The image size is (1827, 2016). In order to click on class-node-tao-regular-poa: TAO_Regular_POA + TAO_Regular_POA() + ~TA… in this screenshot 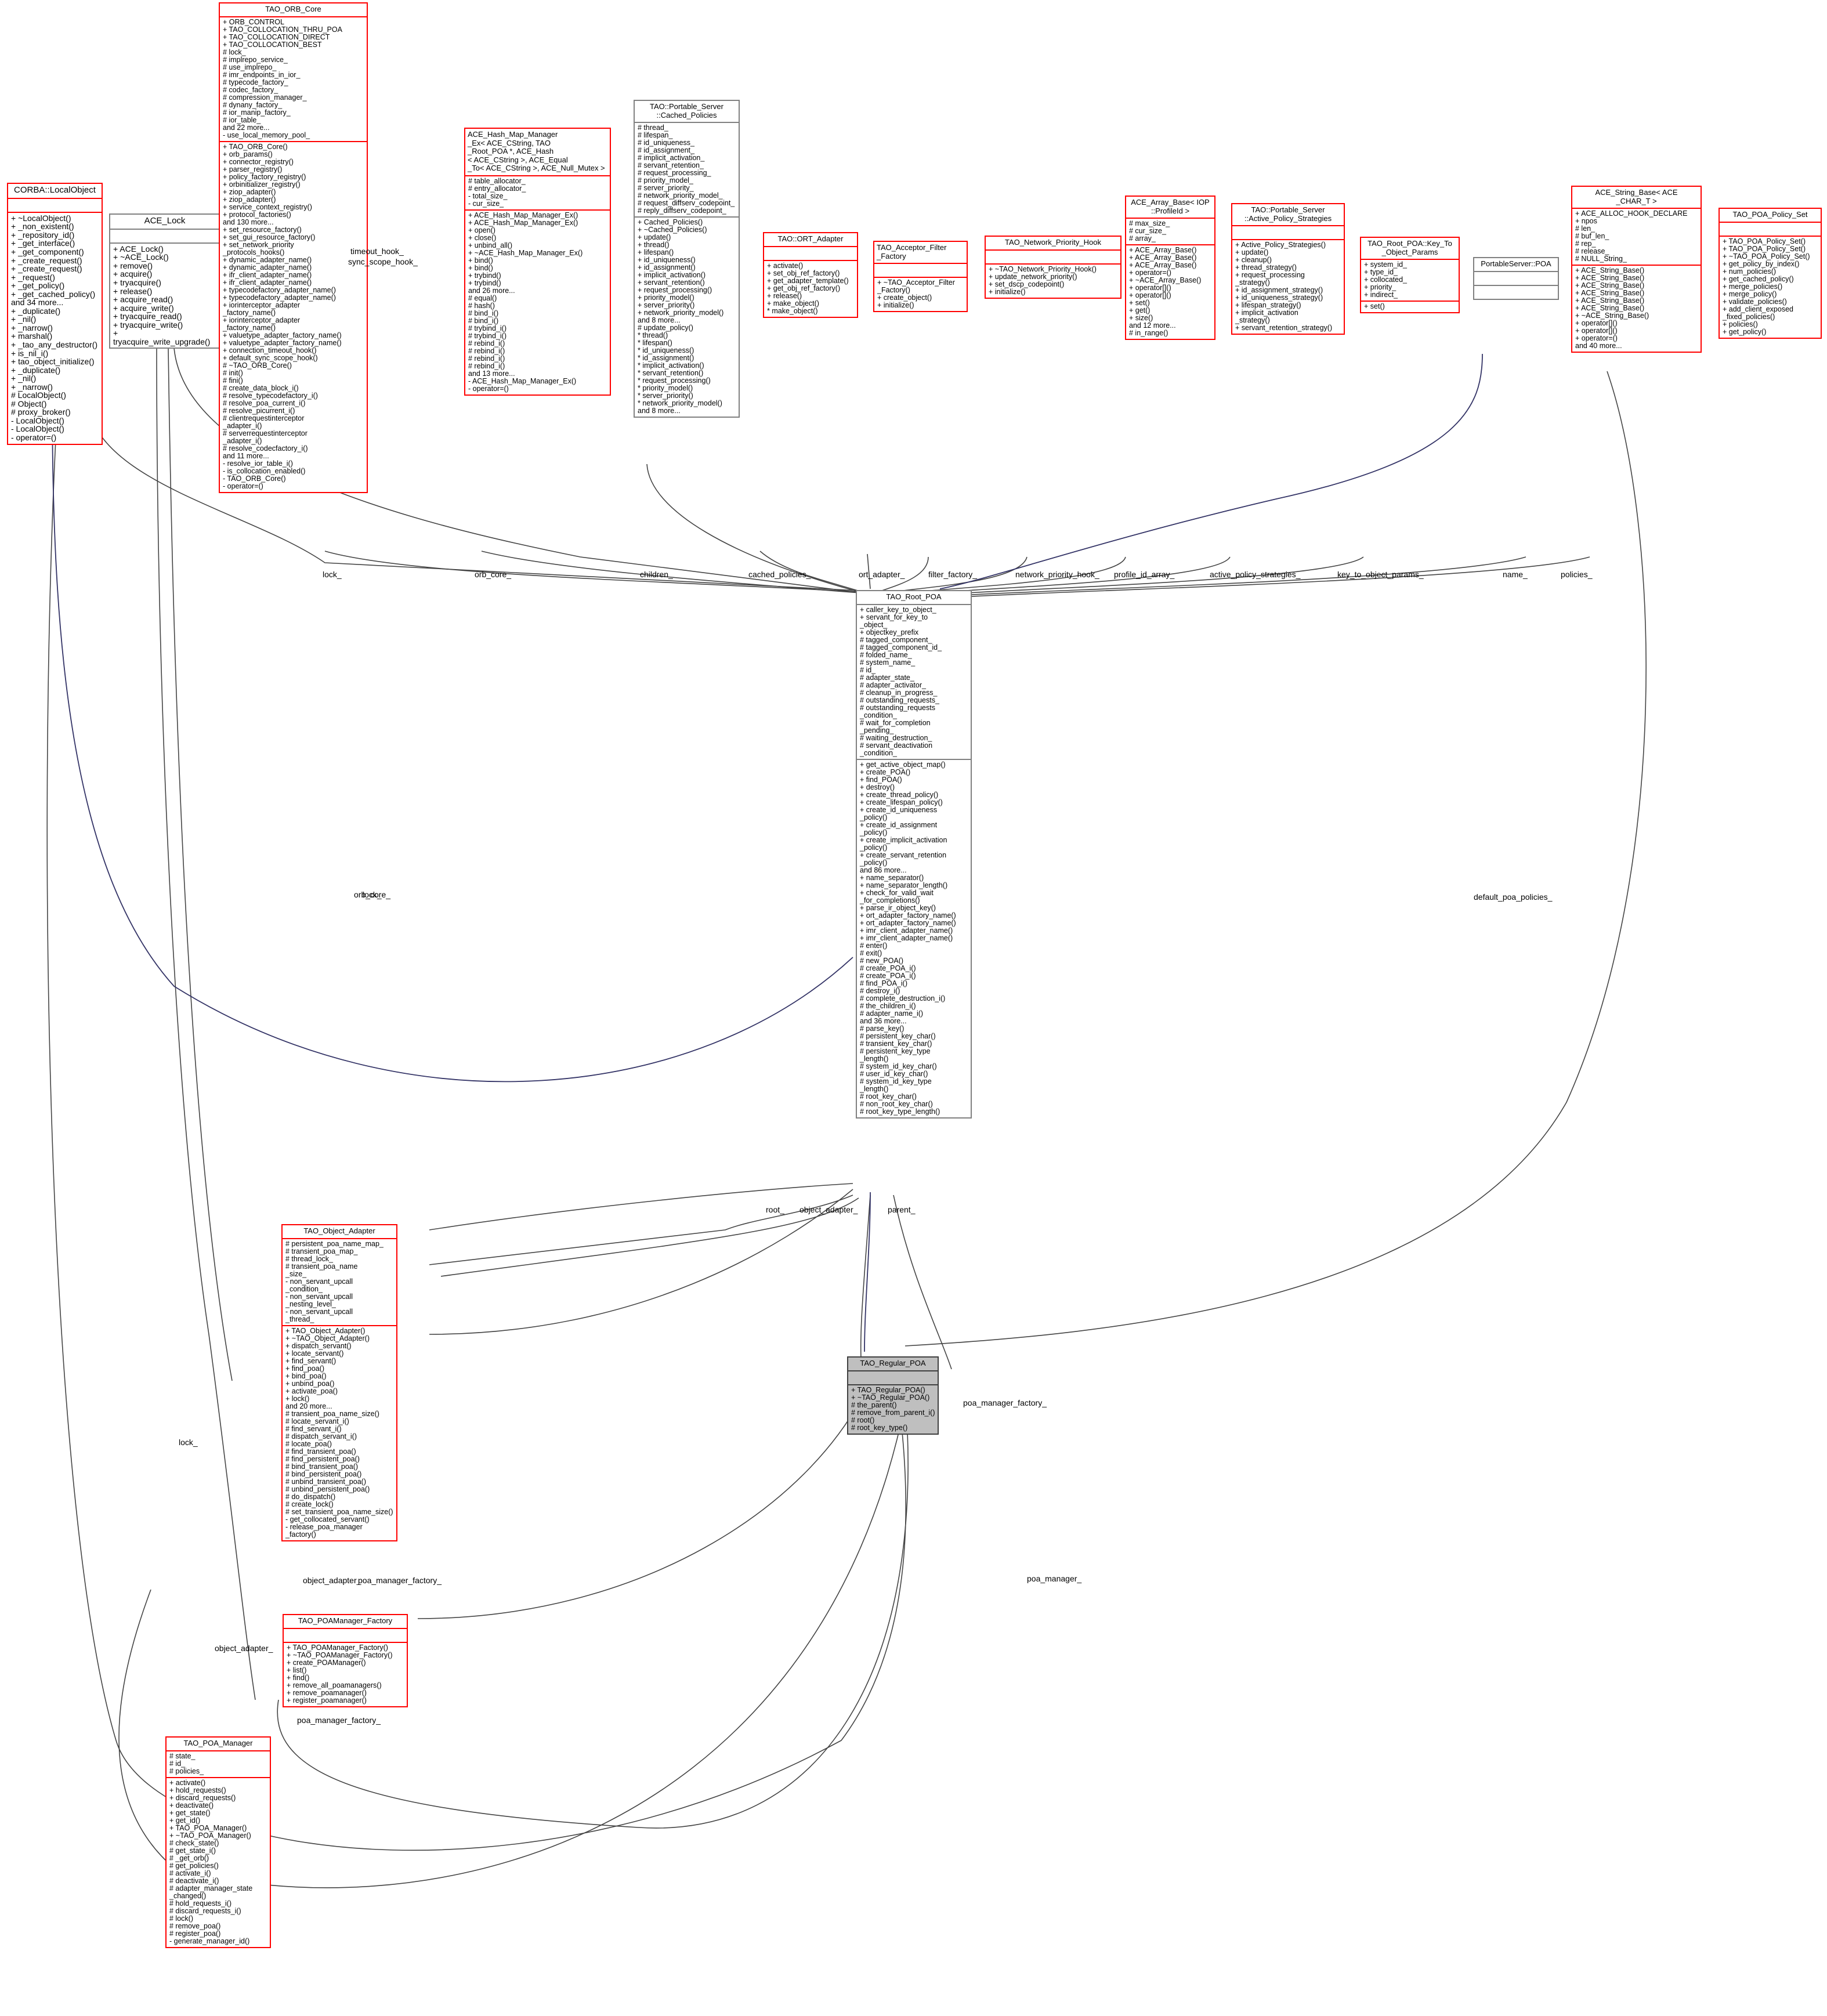, I will do `click(893, 1395)`.